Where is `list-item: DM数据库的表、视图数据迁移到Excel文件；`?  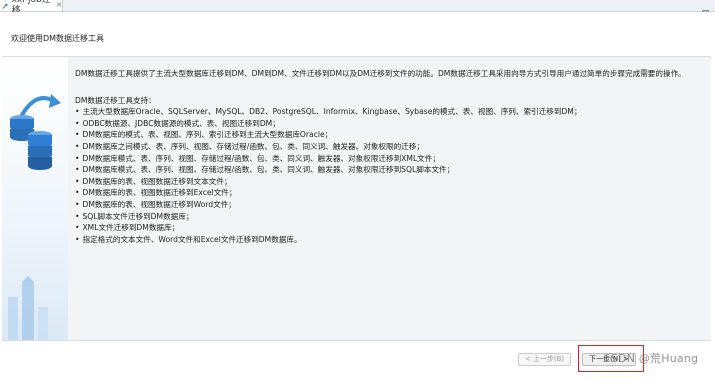
list-item: DM数据库的表、视图数据迁移到Excel文件； is located at coordinates (393, 193).